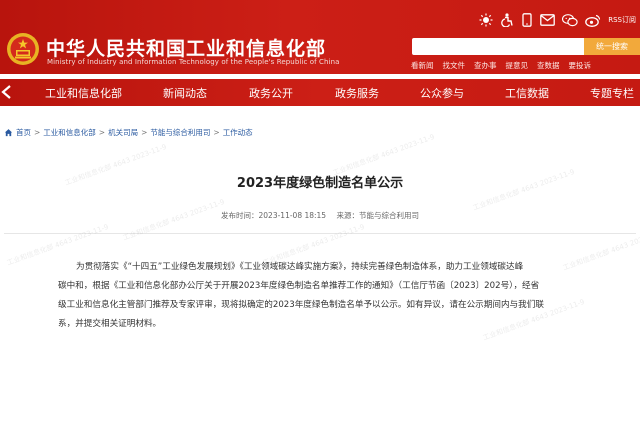 Image resolution: width=640 pixels, height=435 pixels. Describe the element at coordinates (377, 215) in the screenshot. I see `article-source: 来源：节能与综合利用司` at that location.